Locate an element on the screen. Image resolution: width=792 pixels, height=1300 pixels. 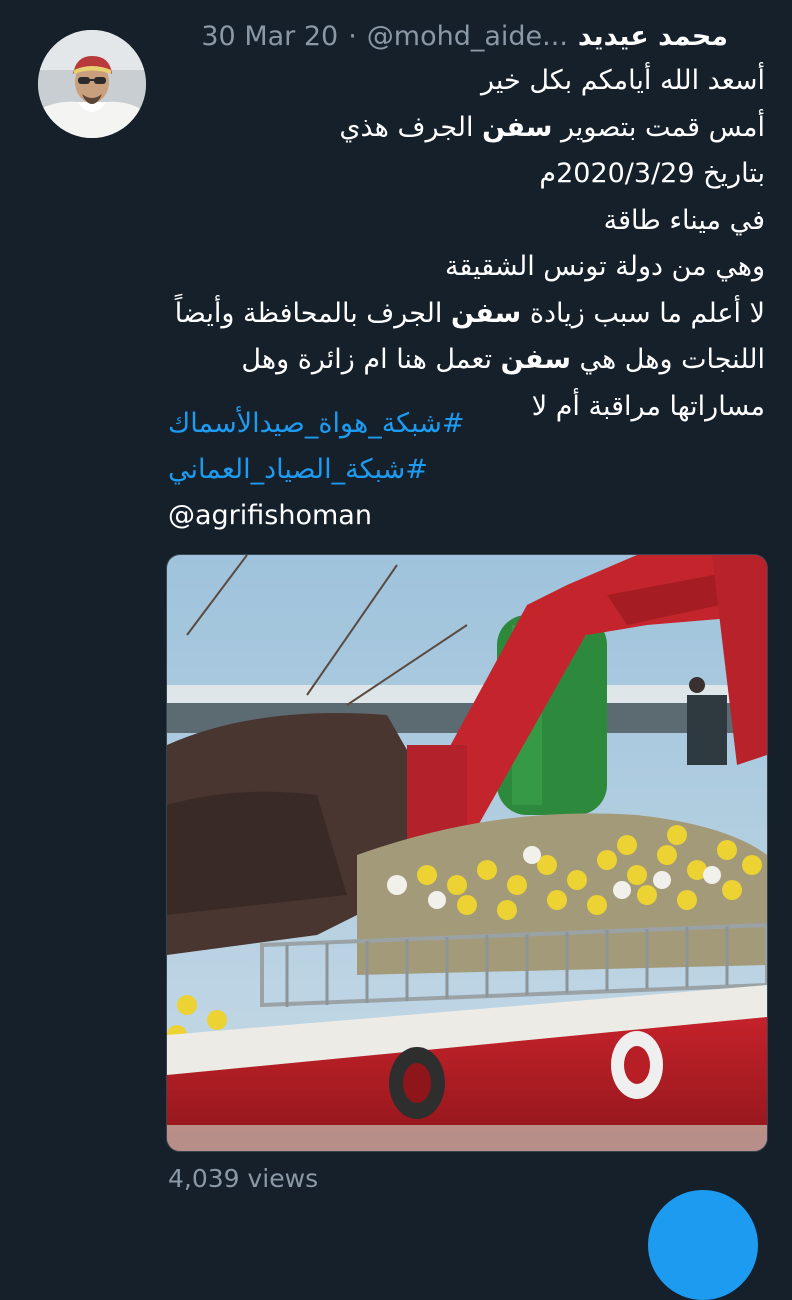
mention-link: @agrifishoman is located at coordinates (270, 515).